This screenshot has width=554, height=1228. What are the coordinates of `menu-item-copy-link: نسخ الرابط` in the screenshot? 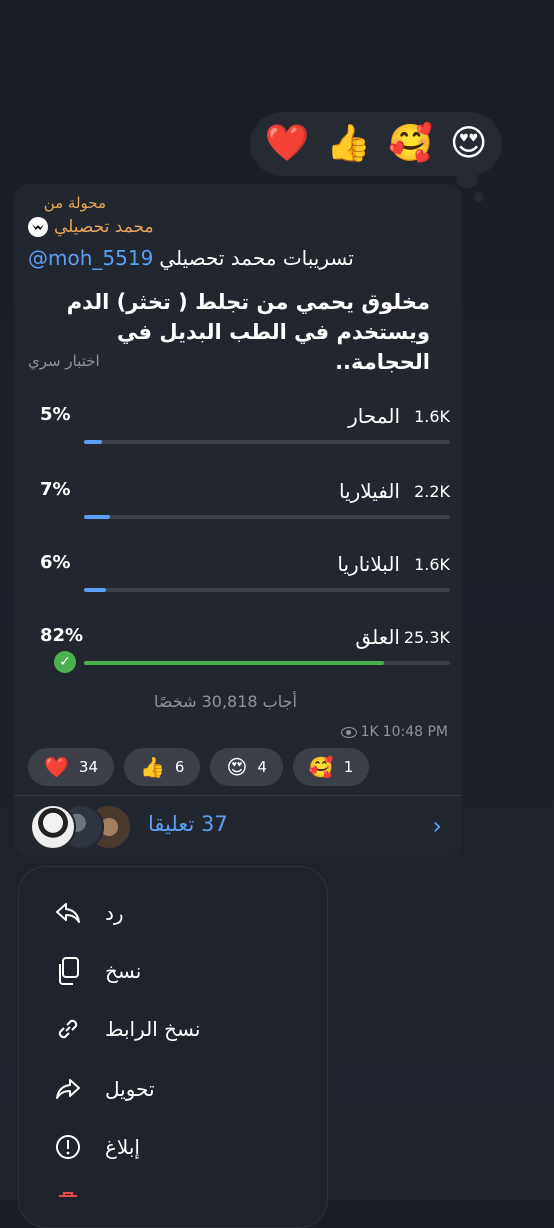 It's located at (126, 1029).